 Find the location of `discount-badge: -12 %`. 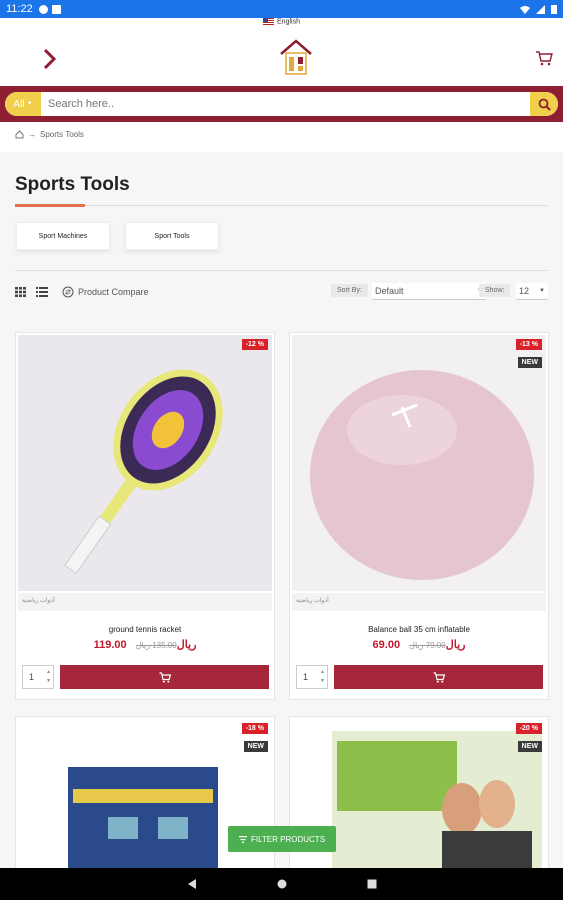

discount-badge: -12 % is located at coordinates (254, 344).